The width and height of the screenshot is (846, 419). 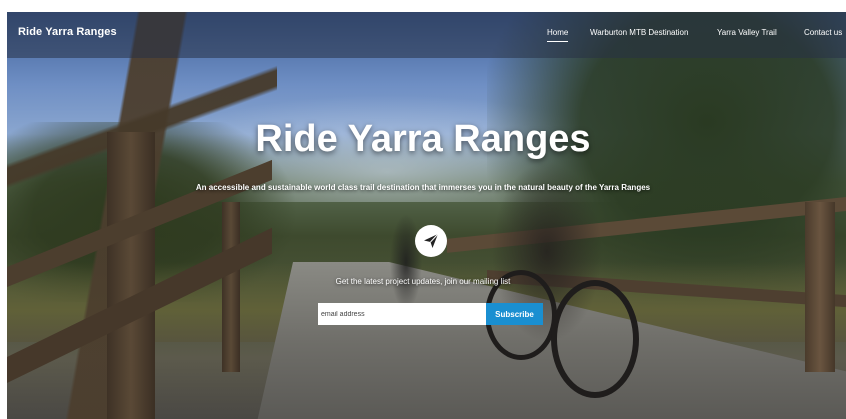 What do you see at coordinates (67, 32) in the screenshot?
I see `brand-logo-link: Ride Yarra Ranges` at bounding box center [67, 32].